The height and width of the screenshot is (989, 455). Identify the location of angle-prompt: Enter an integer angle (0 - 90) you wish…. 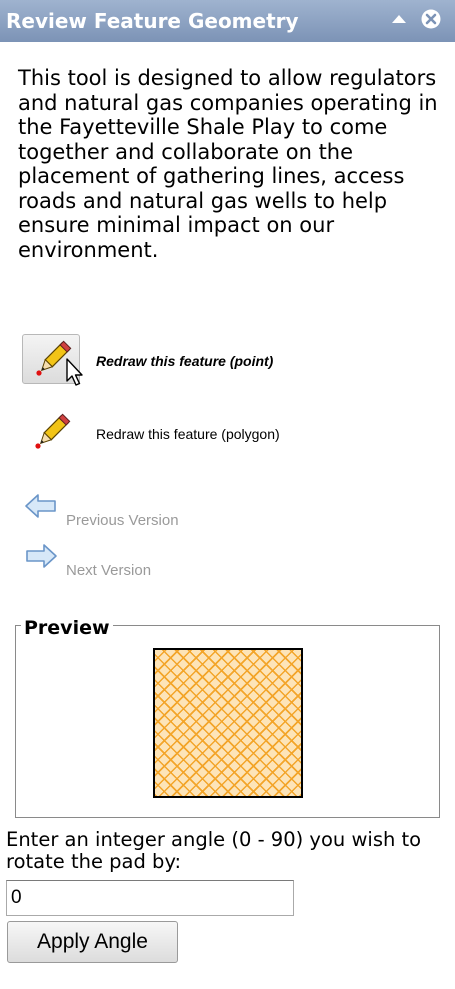
(214, 850).